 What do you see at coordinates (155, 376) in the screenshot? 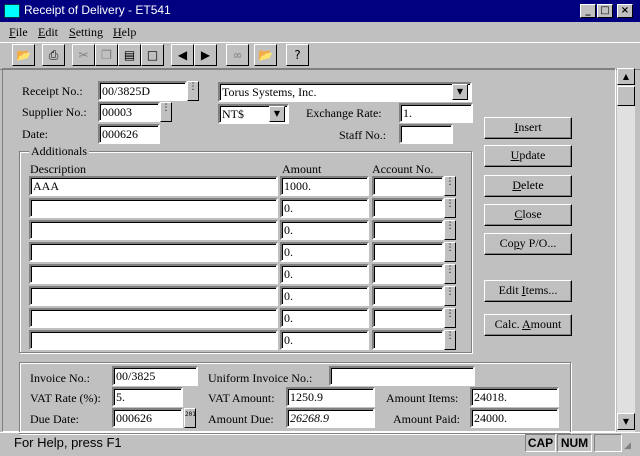
I see `invoice-no-field: 00/3825` at bounding box center [155, 376].